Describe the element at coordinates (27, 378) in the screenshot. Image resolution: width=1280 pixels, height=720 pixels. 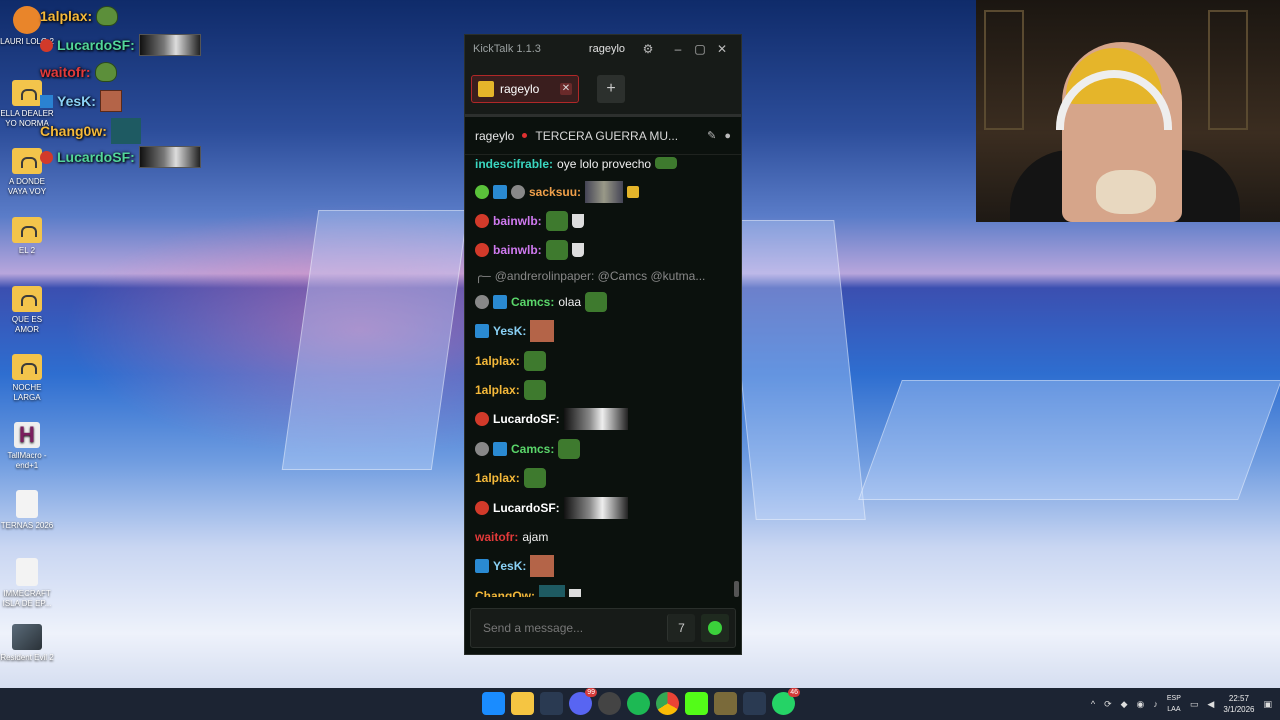
I see `desktop-icon-noche-larga: NOCHE LARGA` at that location.